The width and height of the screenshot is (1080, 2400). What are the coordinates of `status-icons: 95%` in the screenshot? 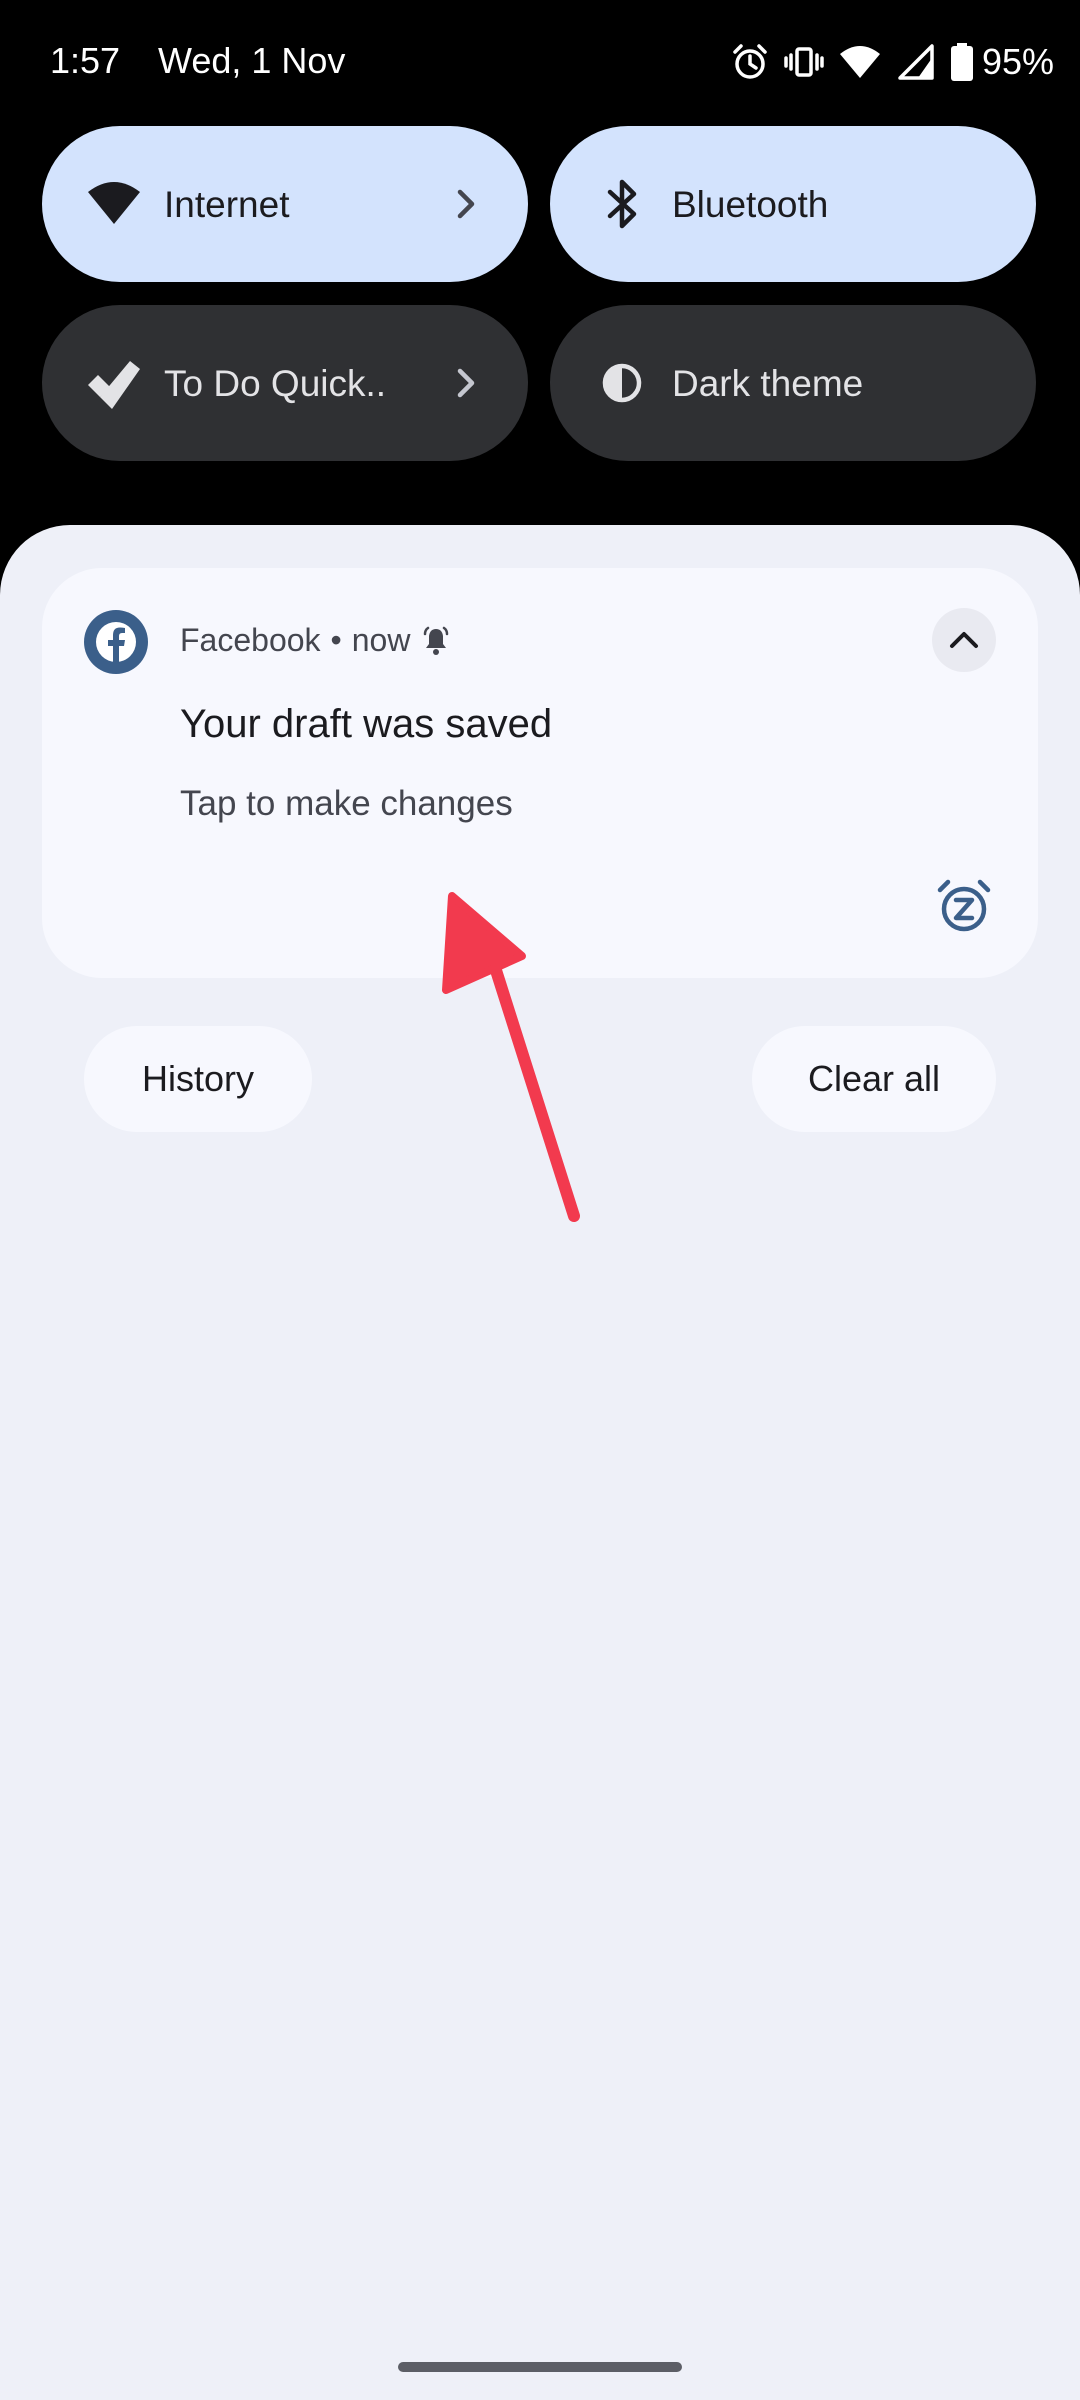 It's located at (892, 62).